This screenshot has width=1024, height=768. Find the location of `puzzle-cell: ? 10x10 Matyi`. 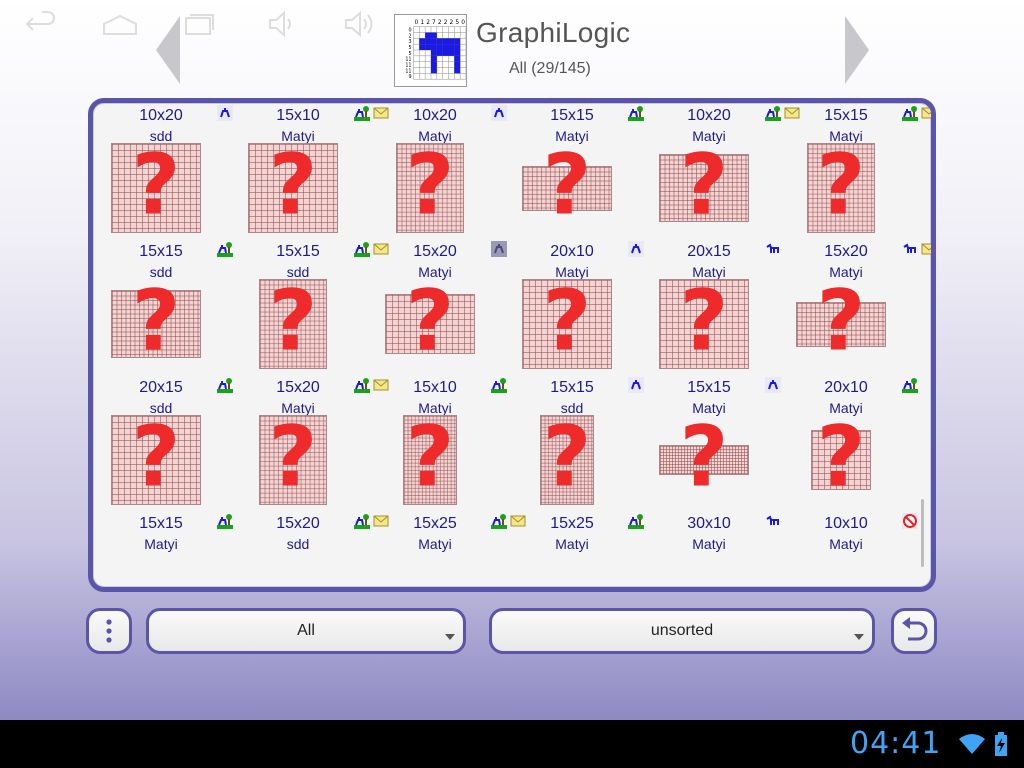

puzzle-cell: ? 10x10 Matyi is located at coordinates (863, 483).